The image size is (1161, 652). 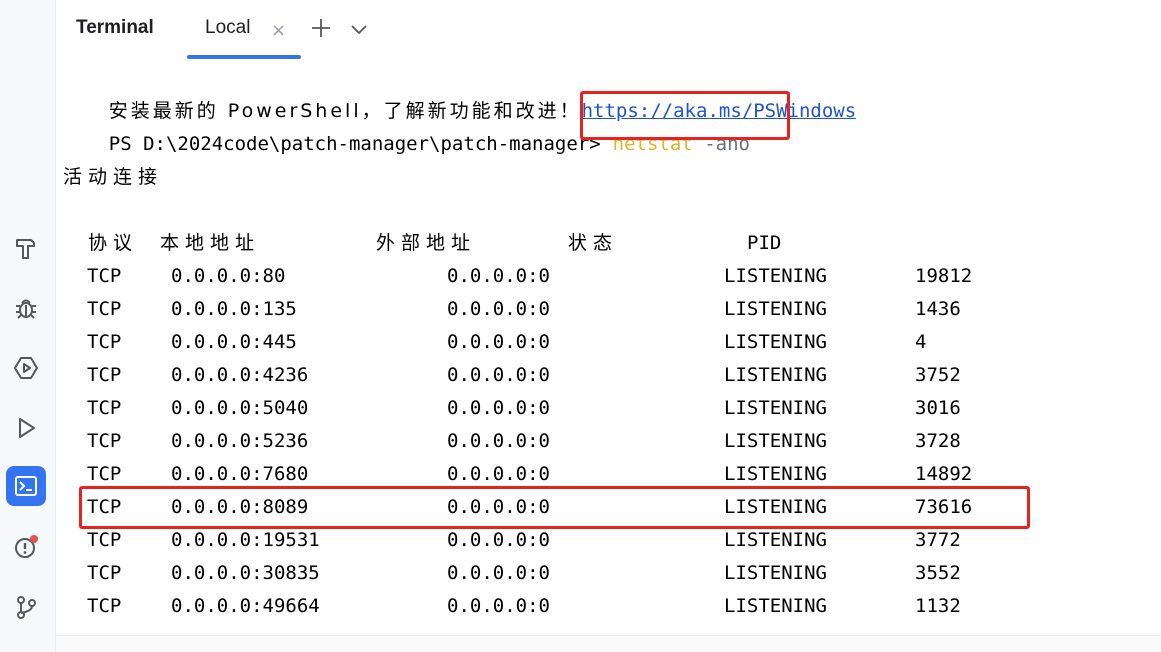 What do you see at coordinates (563, 342) in the screenshot?
I see `table-row: TCP 0.0.0.0:445 0.0.0.0:0 LISTENING 4` at bounding box center [563, 342].